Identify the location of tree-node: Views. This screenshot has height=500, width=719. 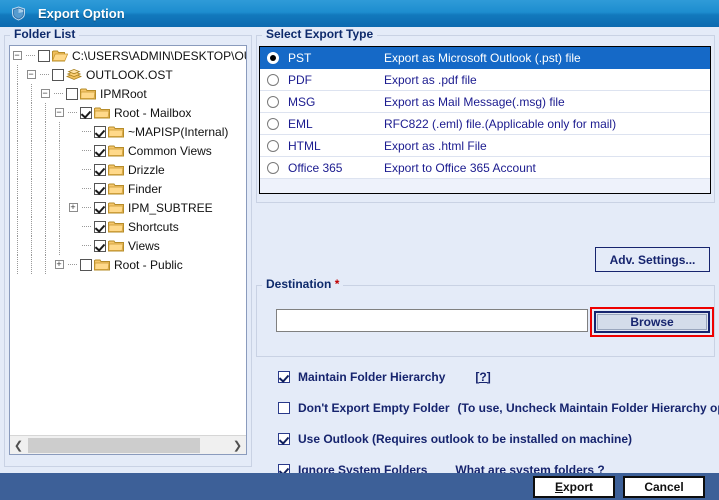
(128, 245).